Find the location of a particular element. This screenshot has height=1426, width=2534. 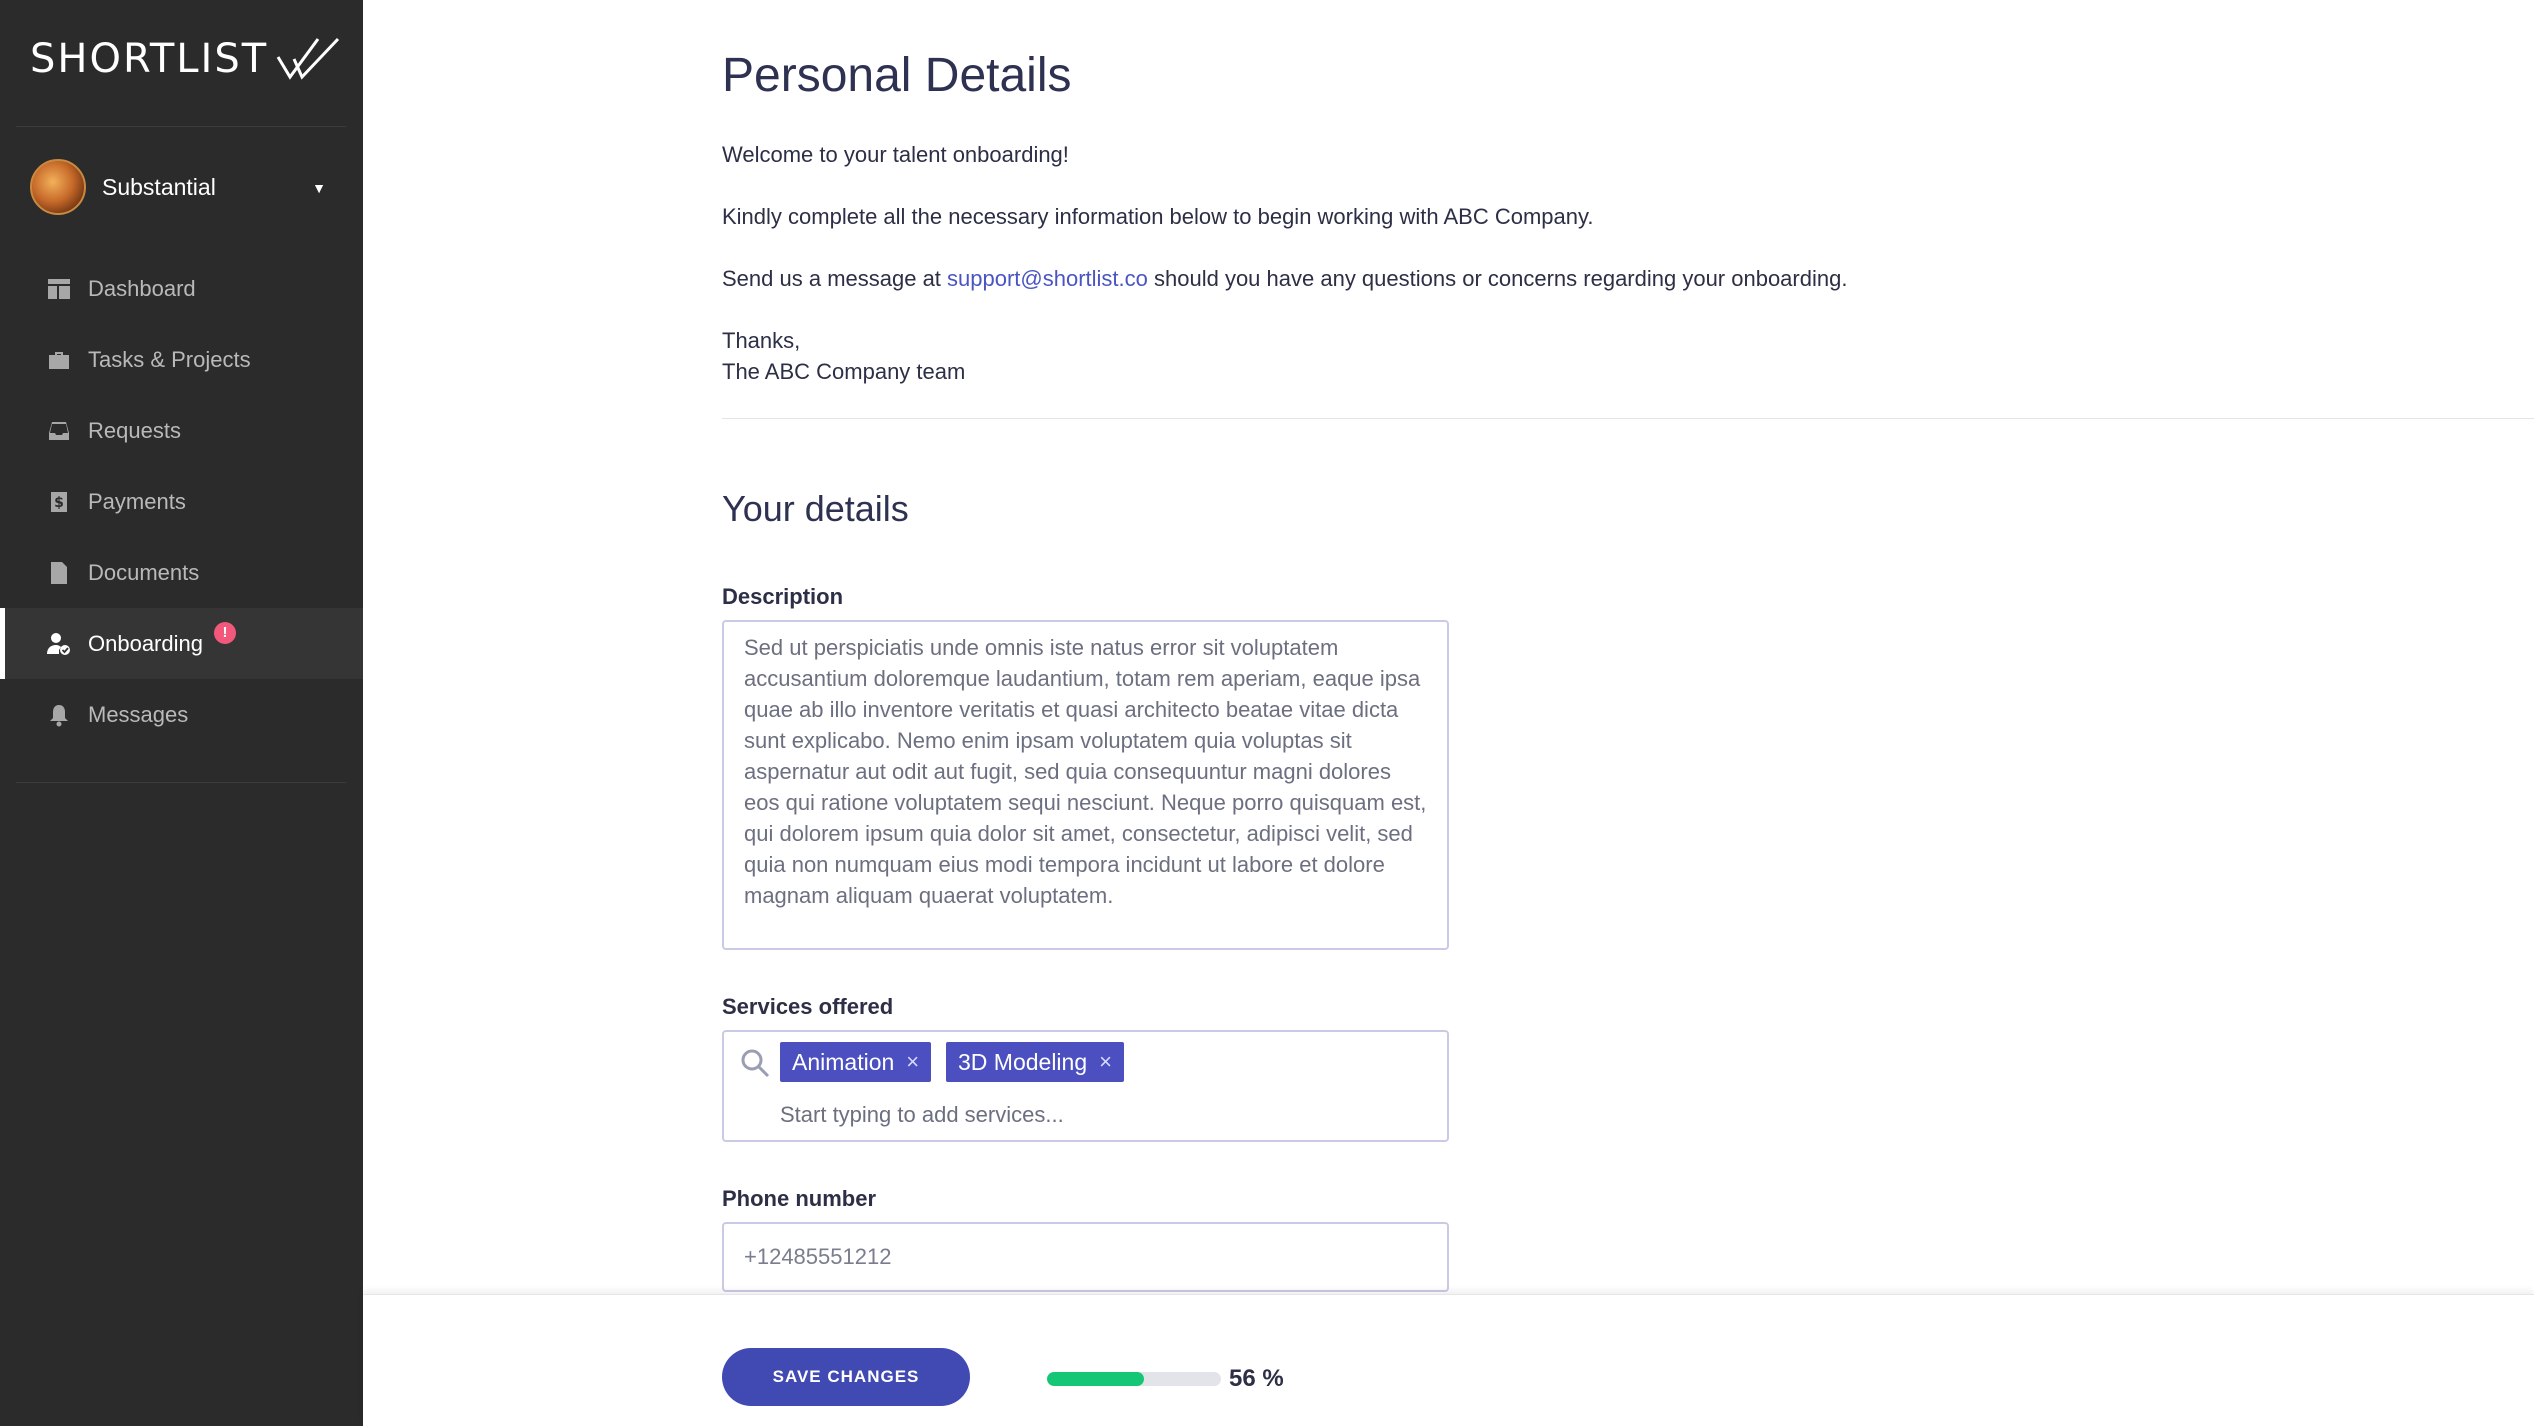

support-email-link: support@shortlist.co is located at coordinates (1047, 278).